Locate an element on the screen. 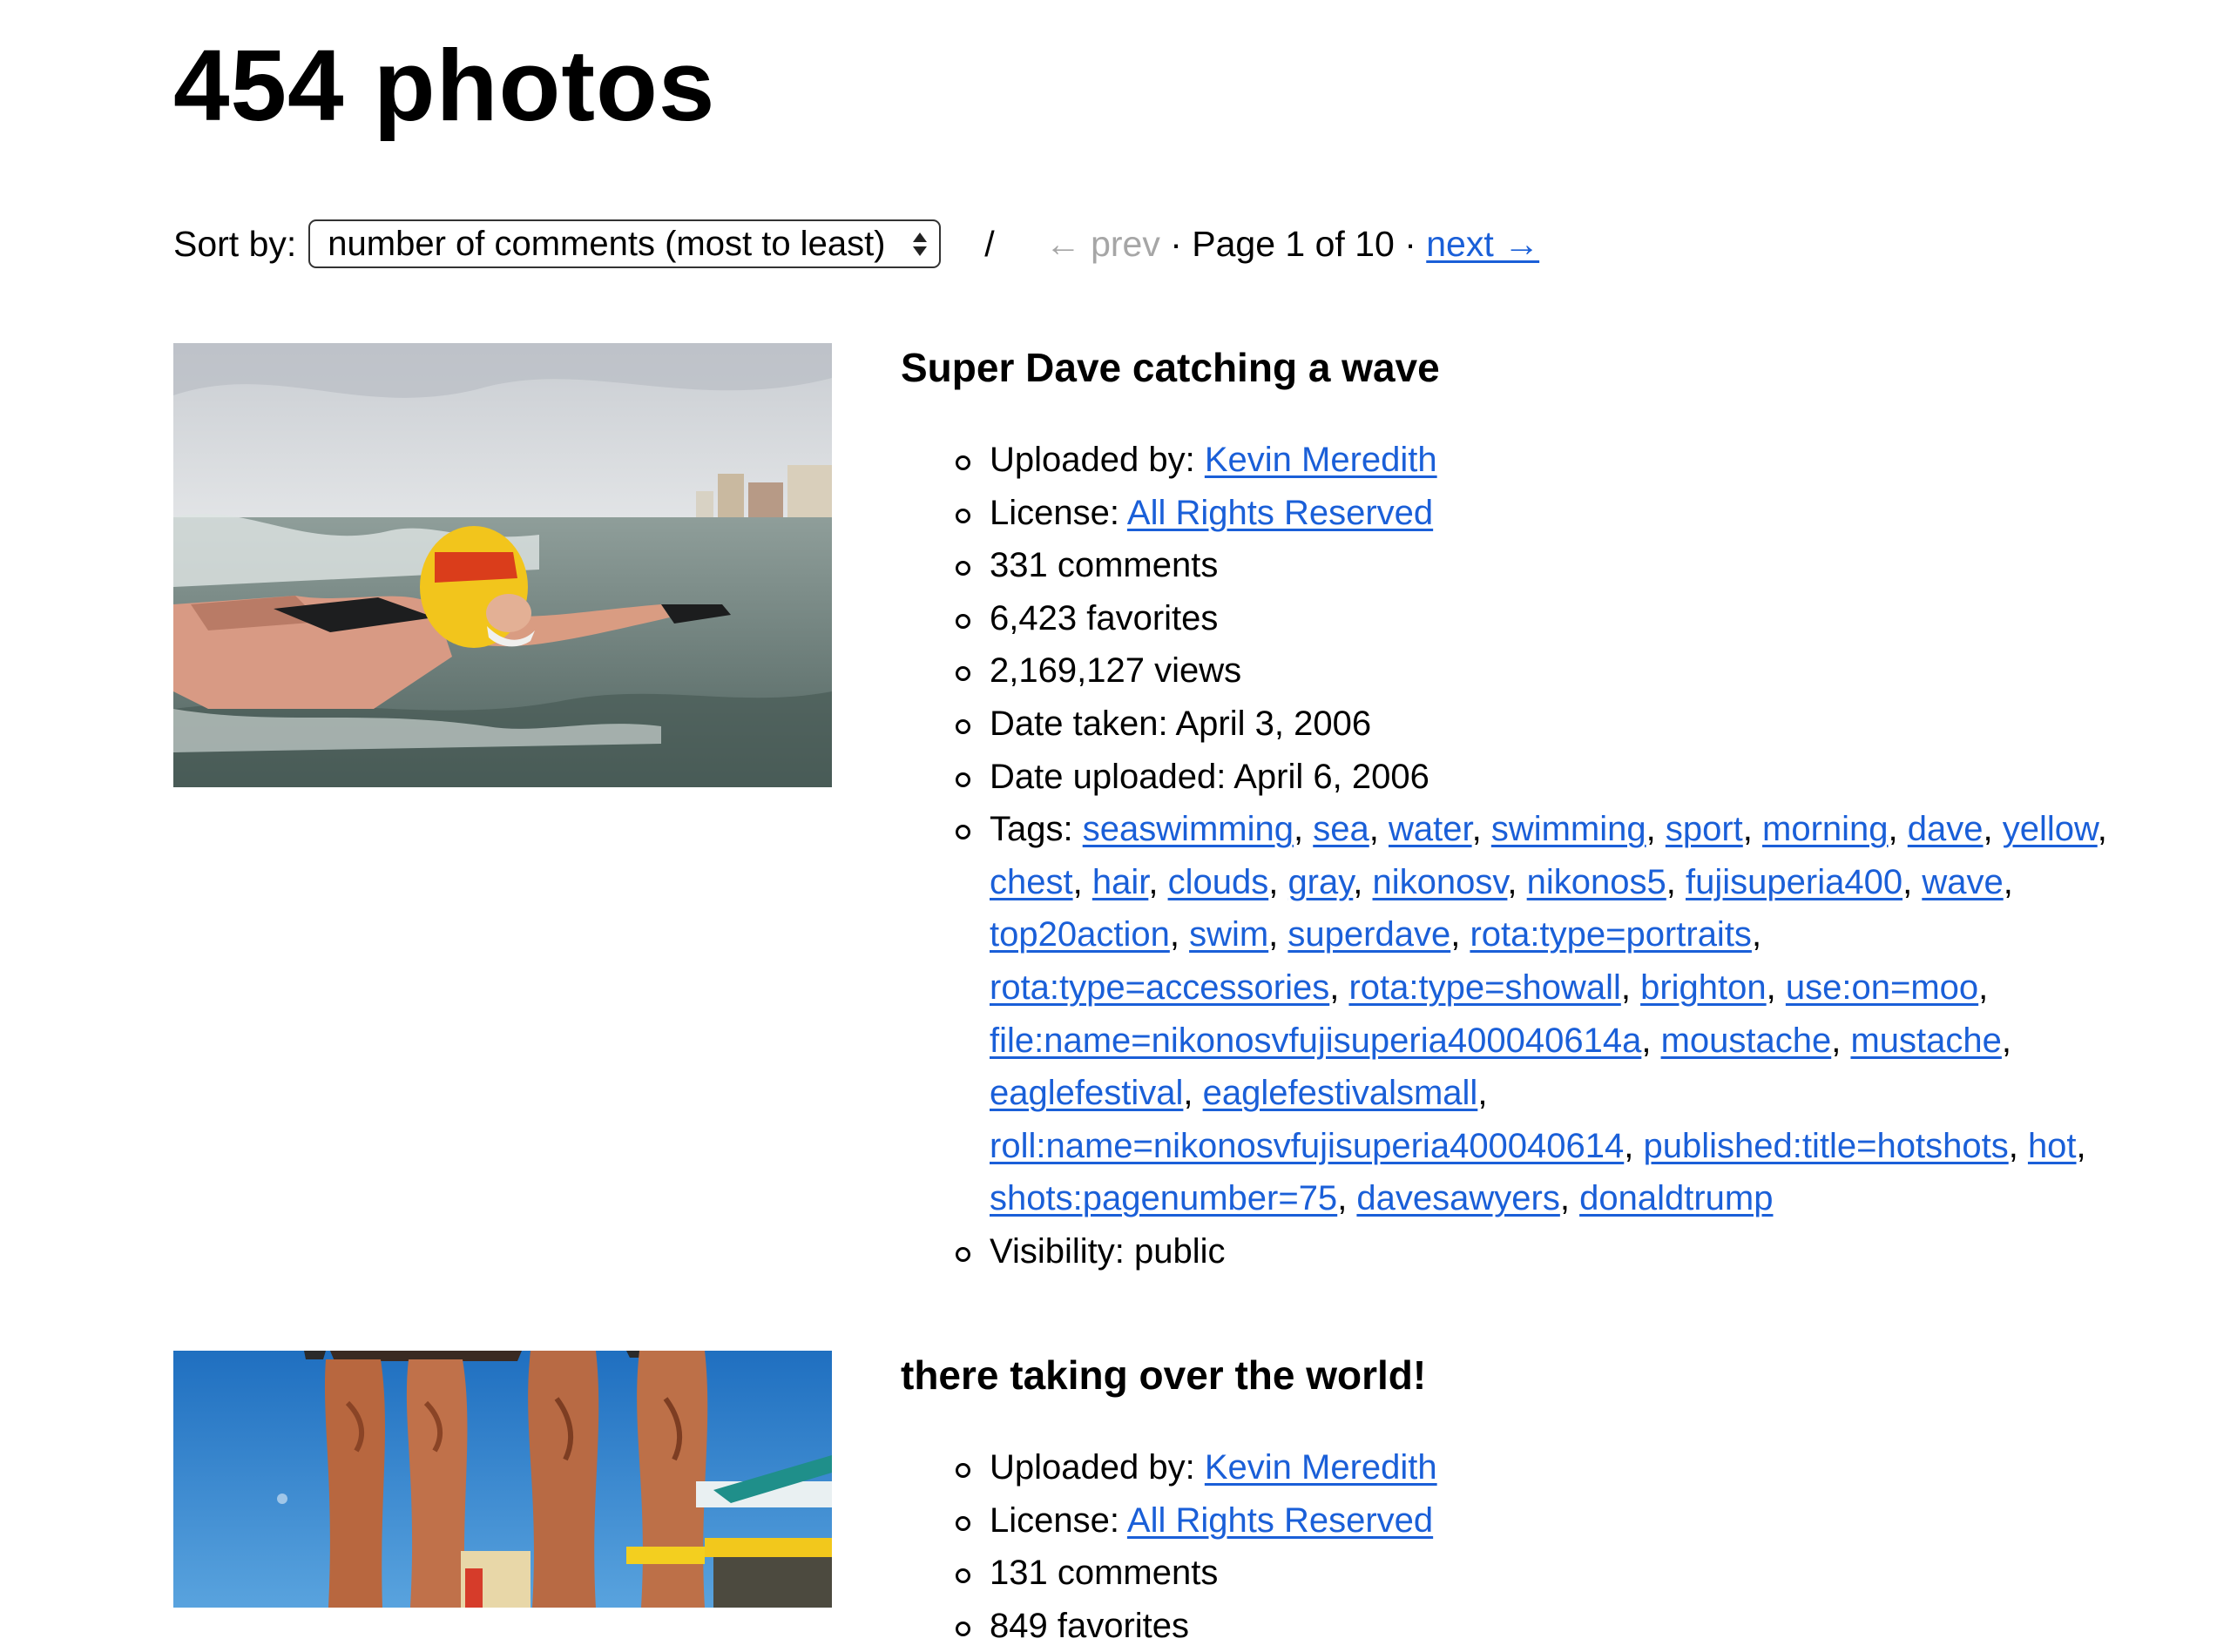 Image resolution: width=2237 pixels, height=1652 pixels. tag-link: roll:name=nikonosvfujisuperia400040614 is located at coordinates (1307, 1146).